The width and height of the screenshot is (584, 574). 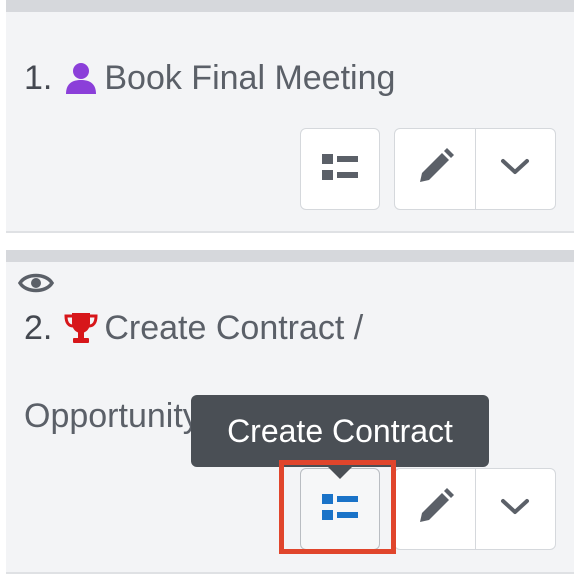 I want to click on step-number: 1., so click(x=38, y=78).